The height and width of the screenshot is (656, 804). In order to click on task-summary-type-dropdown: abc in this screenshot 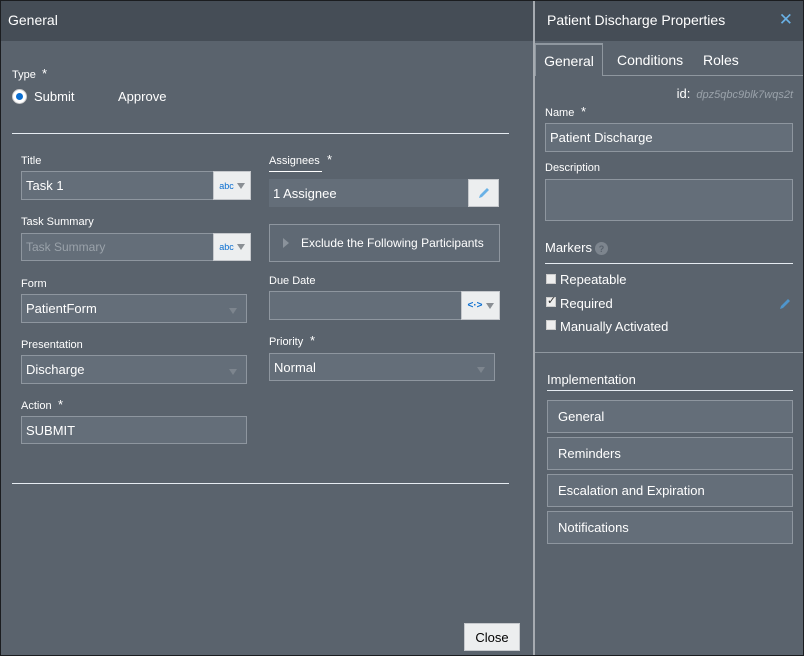, I will do `click(232, 247)`.